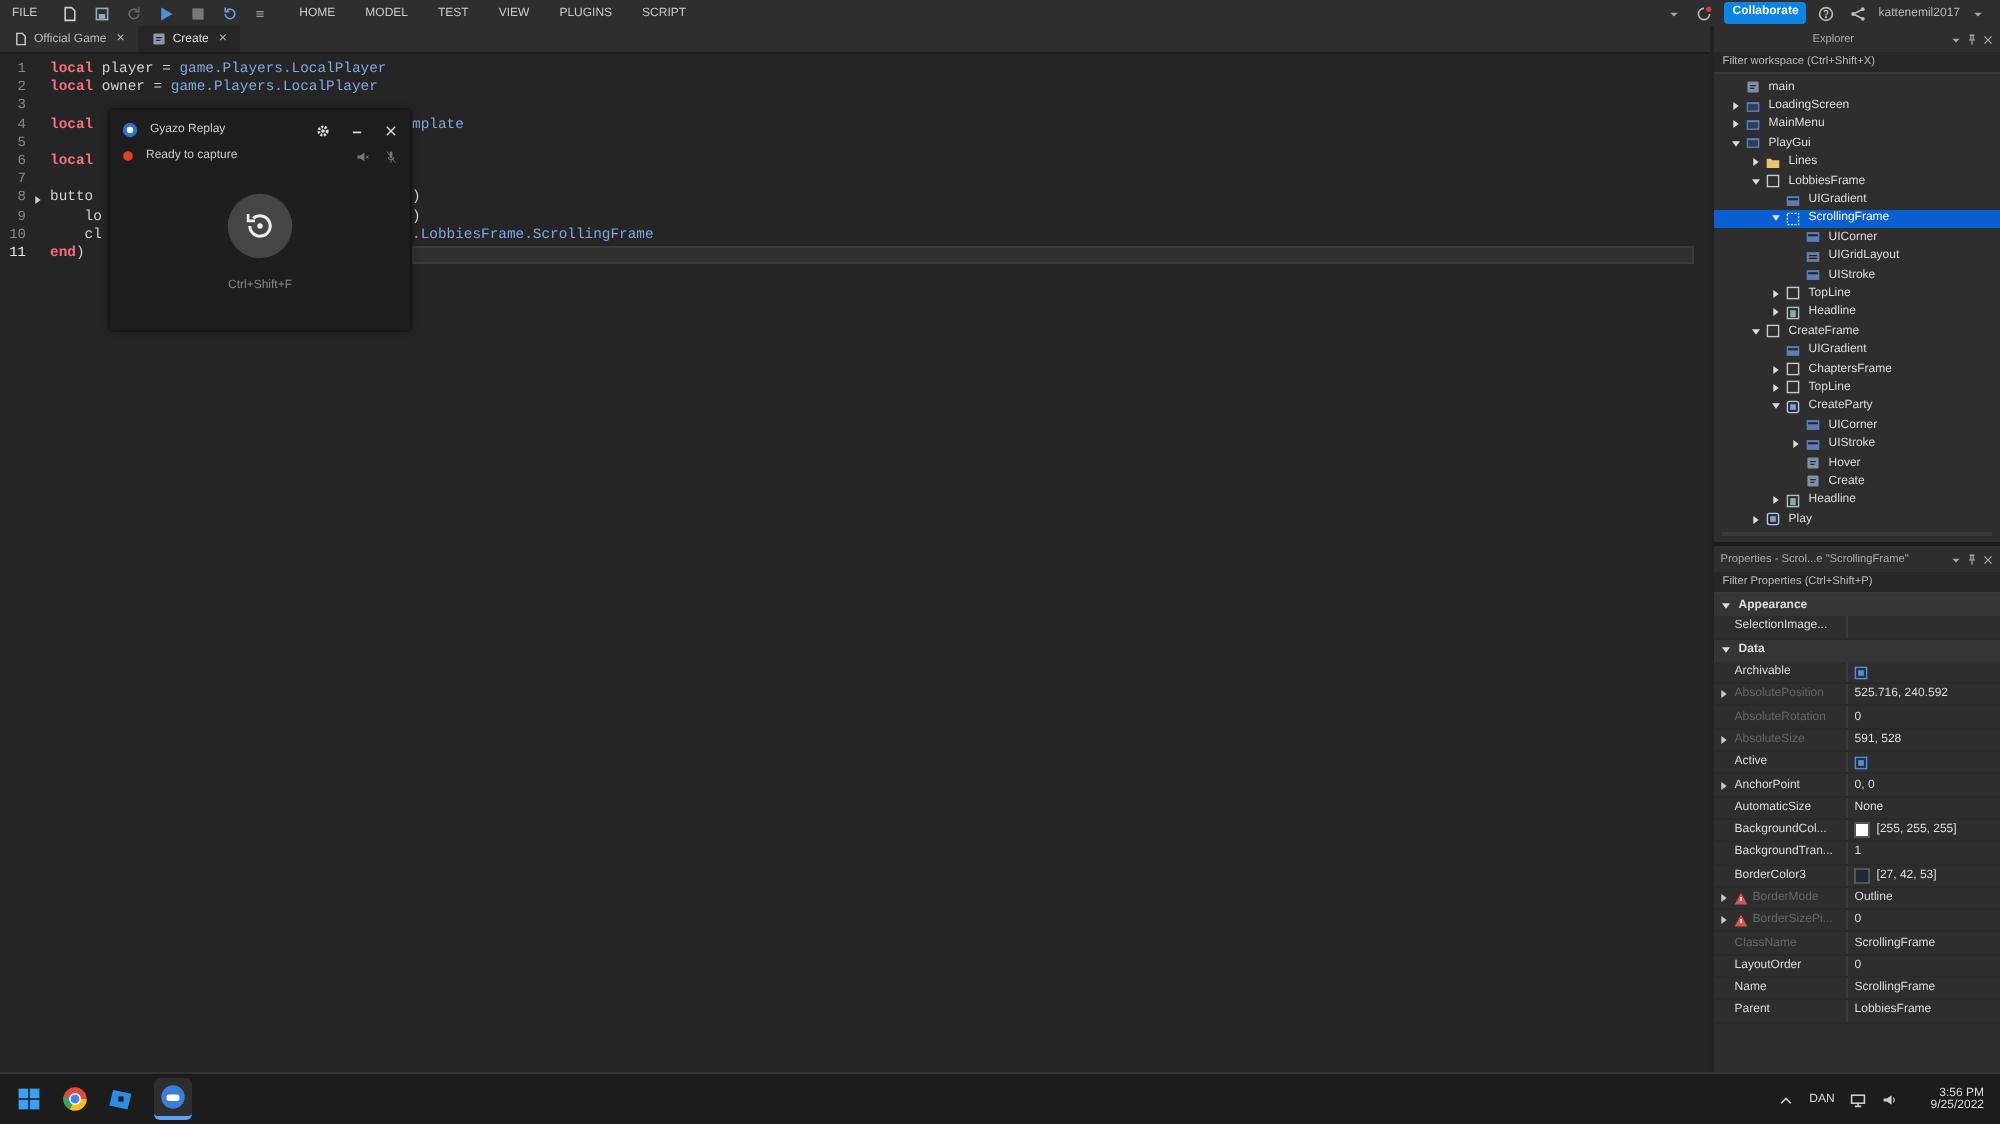 Image resolution: width=2000 pixels, height=1124 pixels. What do you see at coordinates (29, 1099) in the screenshot?
I see `windows-start-icon` at bounding box center [29, 1099].